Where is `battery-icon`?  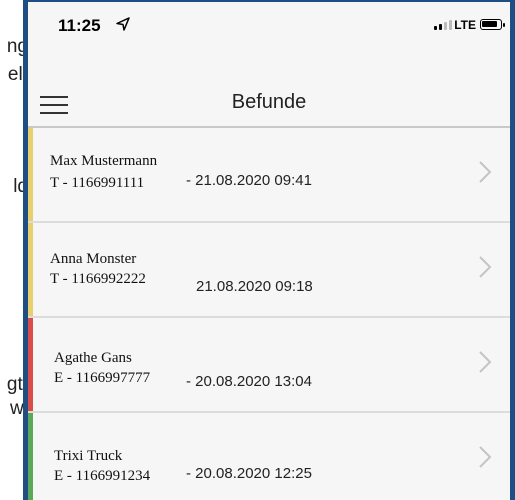 battery-icon is located at coordinates (492, 24).